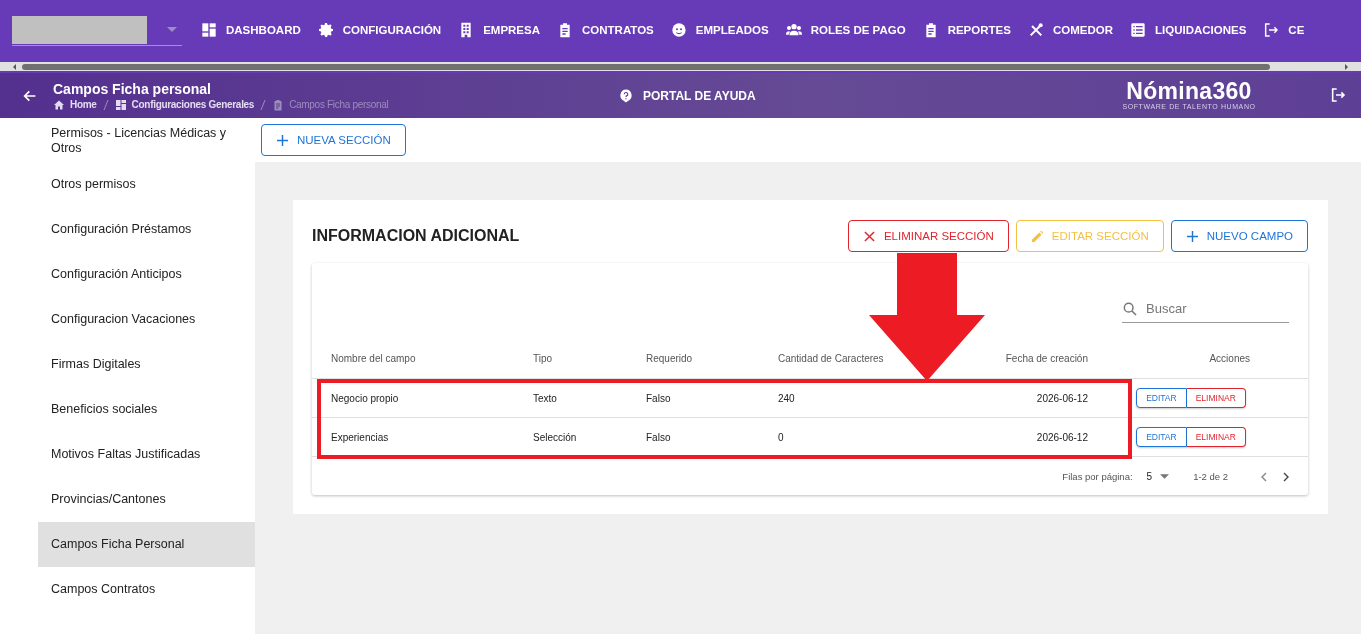  I want to click on column-header: Tipo, so click(543, 358).